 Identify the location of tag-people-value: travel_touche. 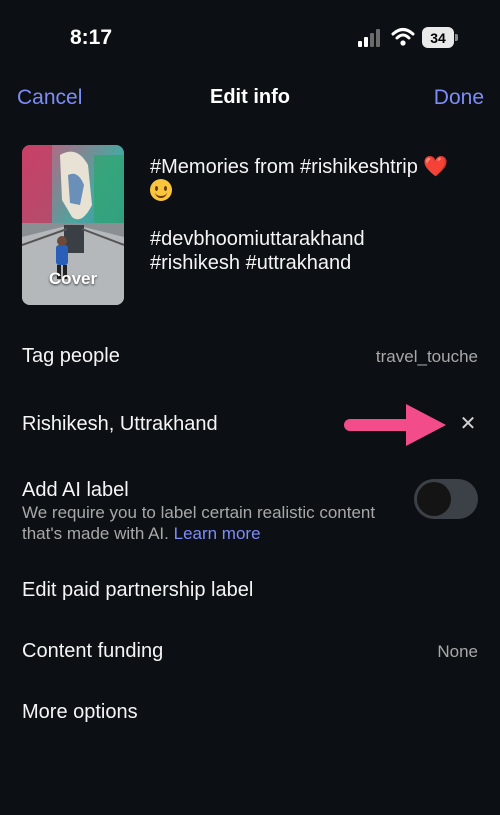
(426, 356).